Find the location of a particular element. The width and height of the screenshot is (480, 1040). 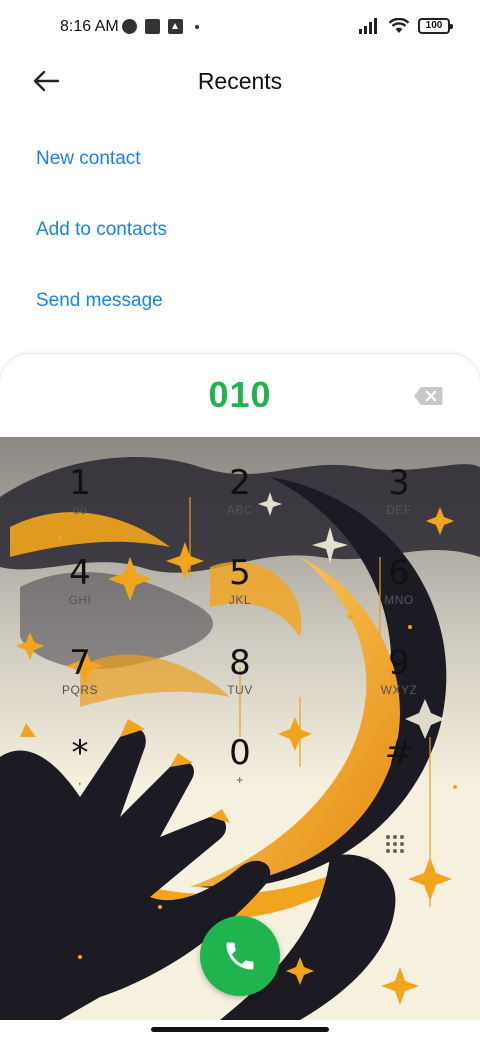

dial-key-0: 0 + is located at coordinates (240, 773).